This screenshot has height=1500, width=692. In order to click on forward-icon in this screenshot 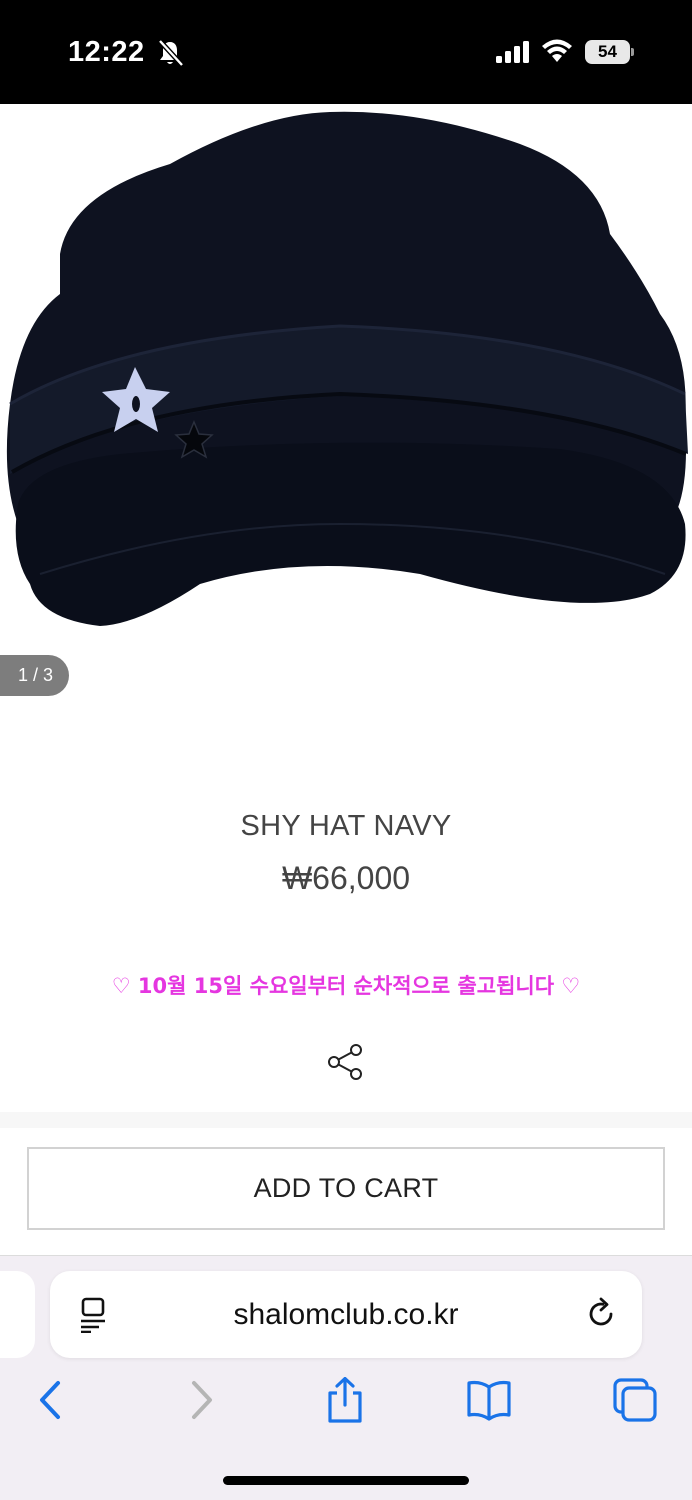, I will do `click(201, 1400)`.